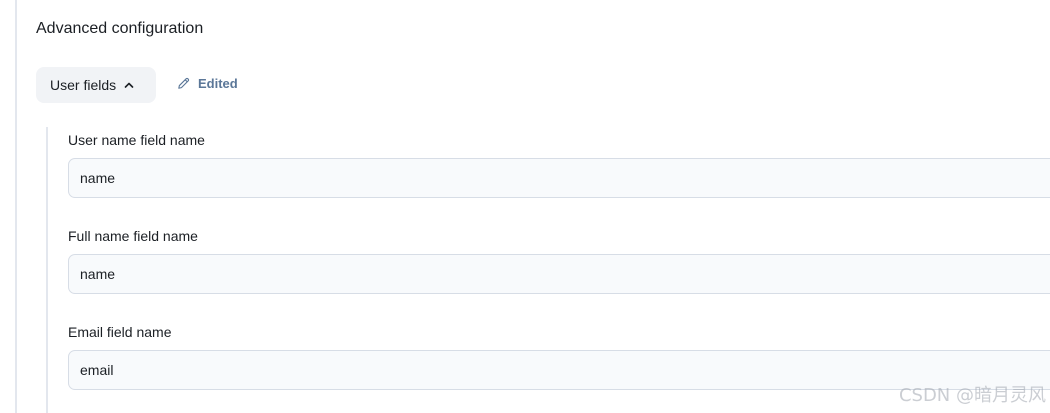 This screenshot has width=1050, height=413. What do you see at coordinates (559, 178) in the screenshot?
I see `user-name-field-input` at bounding box center [559, 178].